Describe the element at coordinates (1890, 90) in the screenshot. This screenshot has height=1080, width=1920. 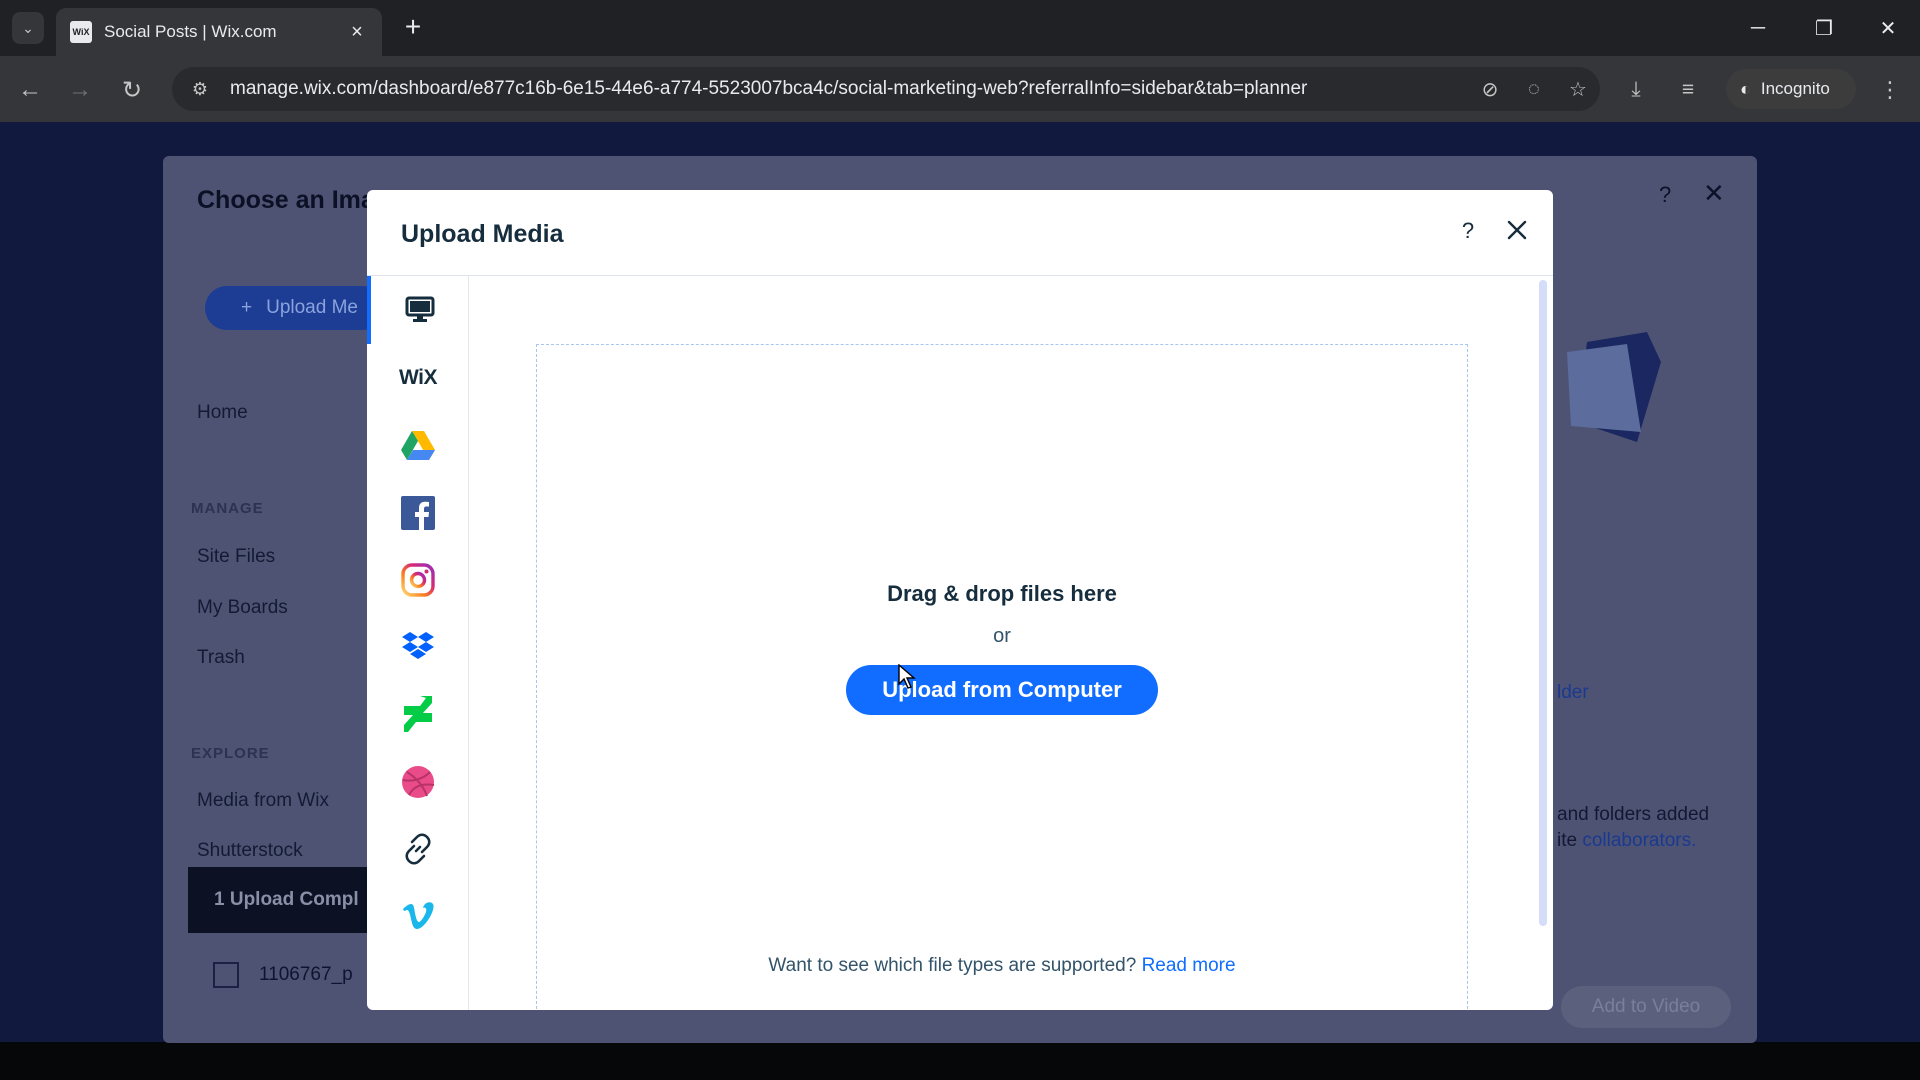
I see `browser-menu-icon: ⋮` at that location.